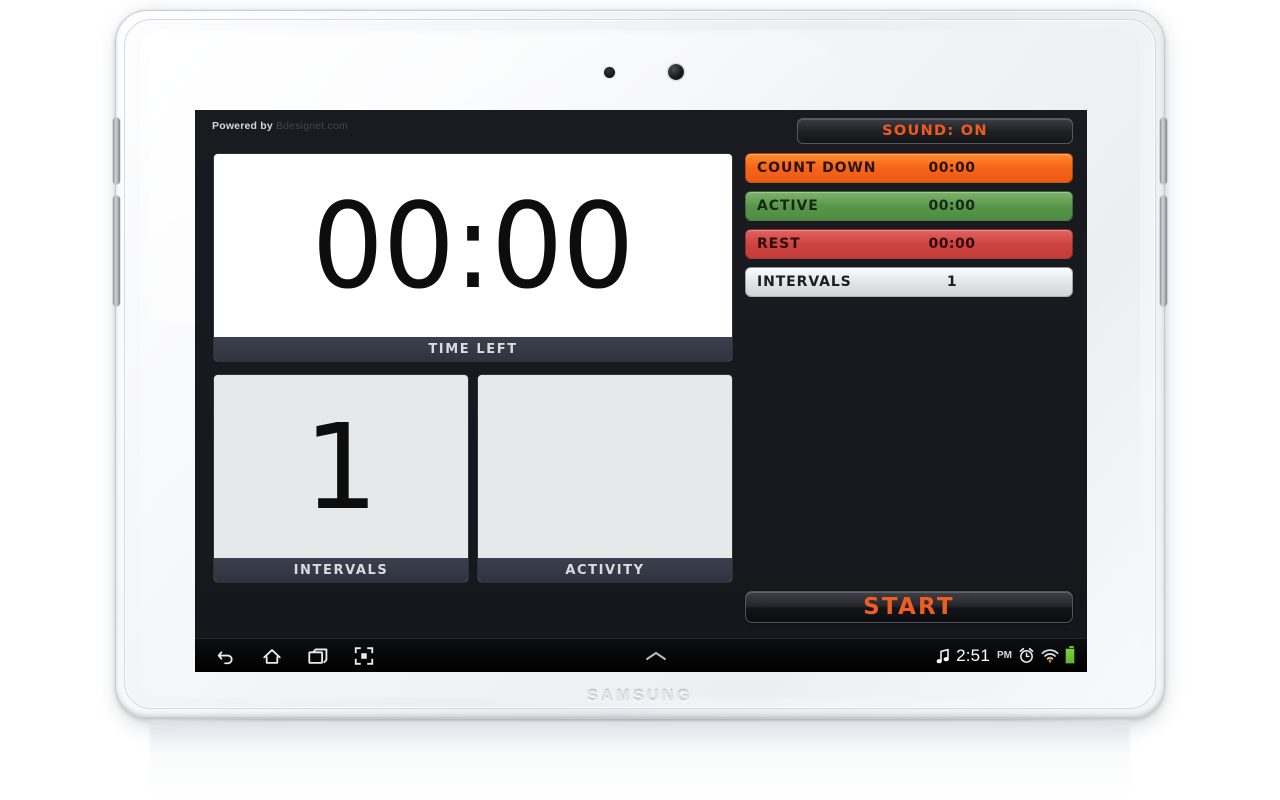 This screenshot has width=1280, height=800. I want to click on wifi-icon, so click(1050, 655).